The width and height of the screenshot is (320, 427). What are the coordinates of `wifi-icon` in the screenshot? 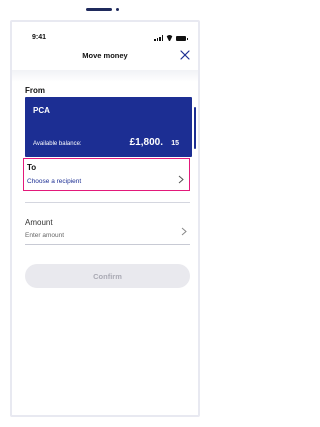 It's located at (169, 38).